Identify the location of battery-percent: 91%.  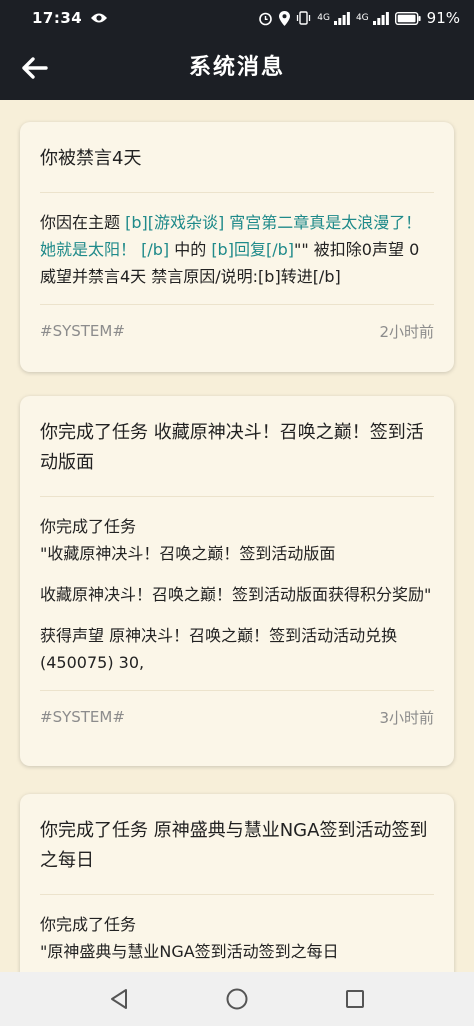
(443, 18).